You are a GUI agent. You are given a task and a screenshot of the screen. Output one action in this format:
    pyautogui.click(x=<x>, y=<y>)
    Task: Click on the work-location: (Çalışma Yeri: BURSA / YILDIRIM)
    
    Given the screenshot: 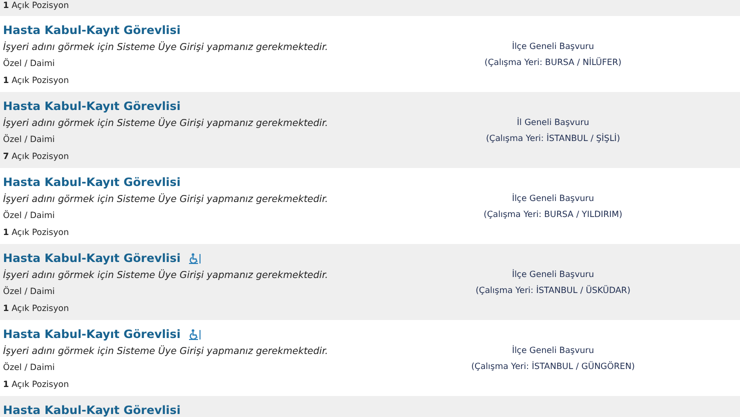 What is the action you would take?
    pyautogui.click(x=553, y=215)
    